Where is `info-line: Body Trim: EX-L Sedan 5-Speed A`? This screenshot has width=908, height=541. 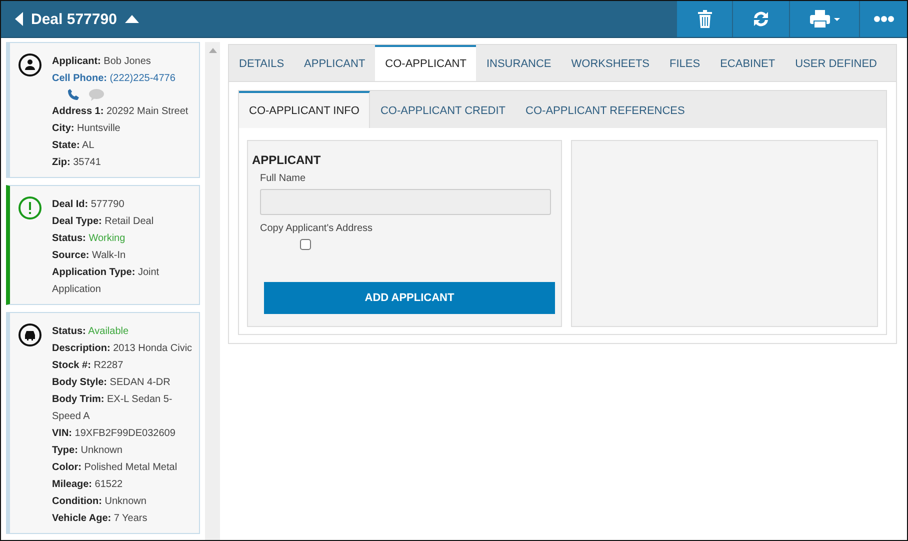 info-line: Body Trim: EX-L Sedan 5-Speed A is located at coordinates (113, 408).